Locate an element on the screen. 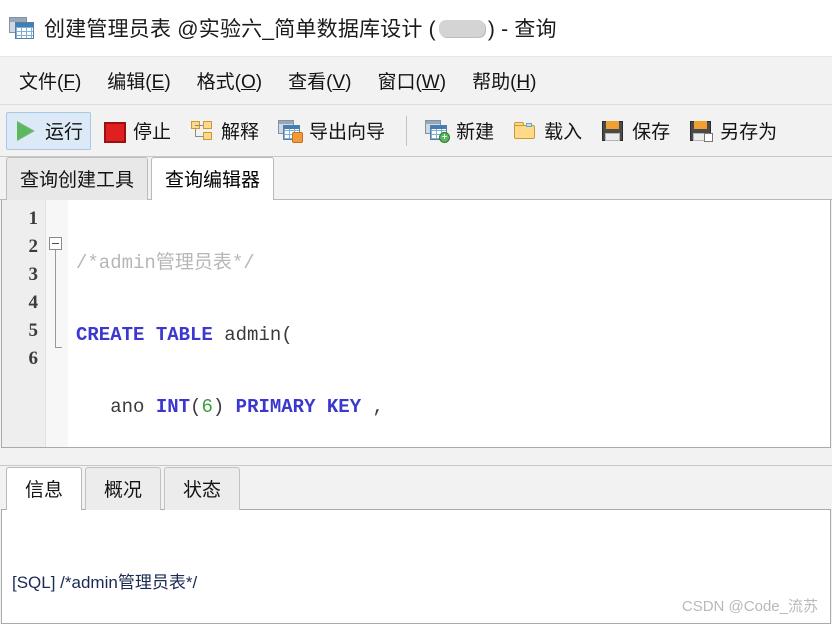  floppy-disk-icon is located at coordinates (613, 131).